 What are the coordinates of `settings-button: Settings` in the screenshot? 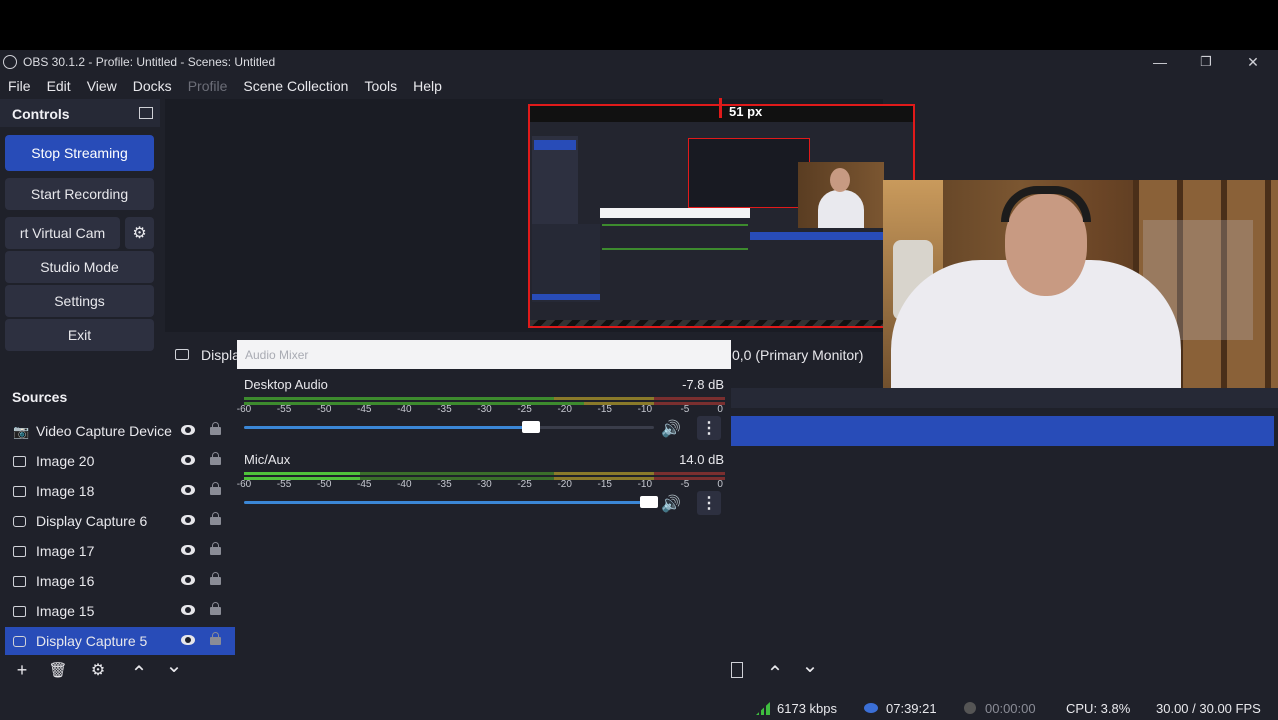 It's located at (79, 301).